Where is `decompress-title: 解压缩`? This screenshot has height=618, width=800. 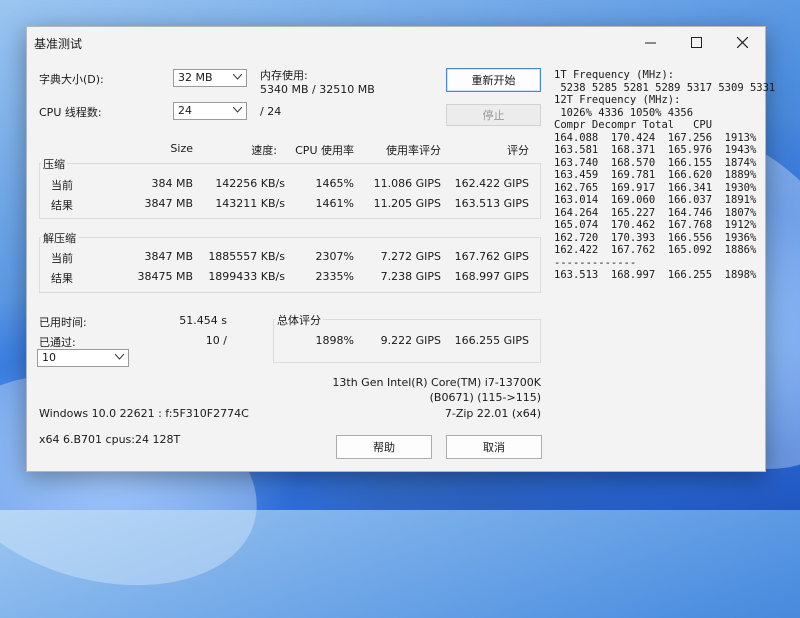 decompress-title: 解压缩 is located at coordinates (59, 238).